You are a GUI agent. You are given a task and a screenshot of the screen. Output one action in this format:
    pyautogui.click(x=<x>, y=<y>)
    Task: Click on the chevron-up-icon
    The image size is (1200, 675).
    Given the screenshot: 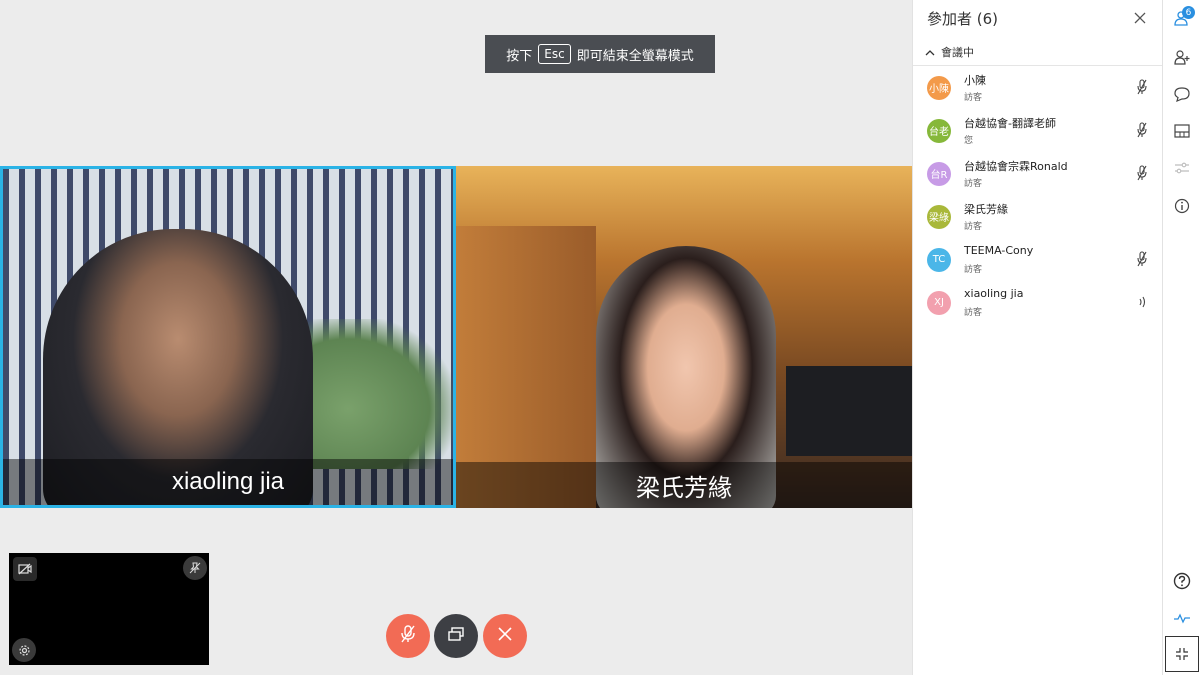 What is the action you would take?
    pyautogui.click(x=930, y=52)
    